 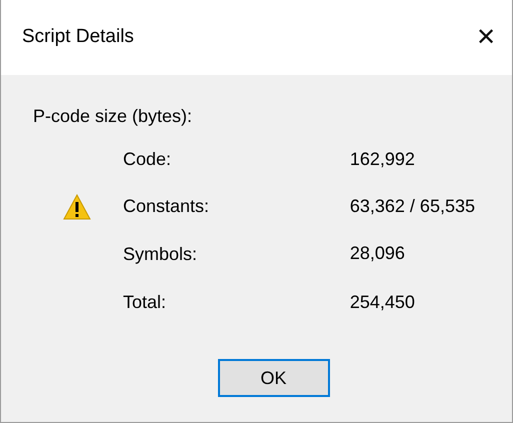 What do you see at coordinates (378, 254) in the screenshot?
I see `row-value: 28,096` at bounding box center [378, 254].